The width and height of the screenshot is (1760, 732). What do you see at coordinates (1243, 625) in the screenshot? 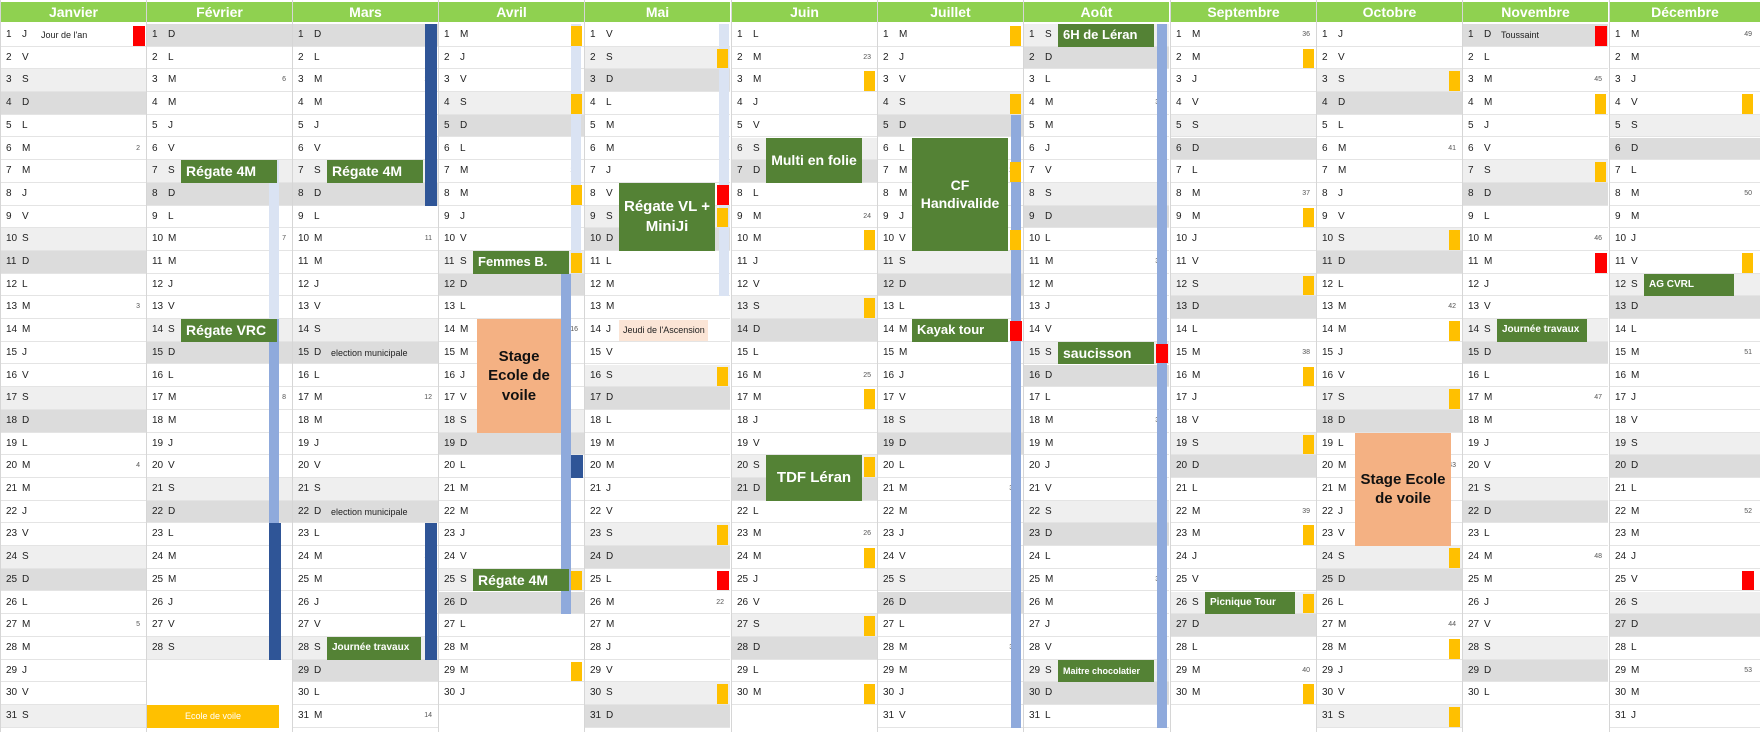
I see `day-row: 27 D` at bounding box center [1243, 625].